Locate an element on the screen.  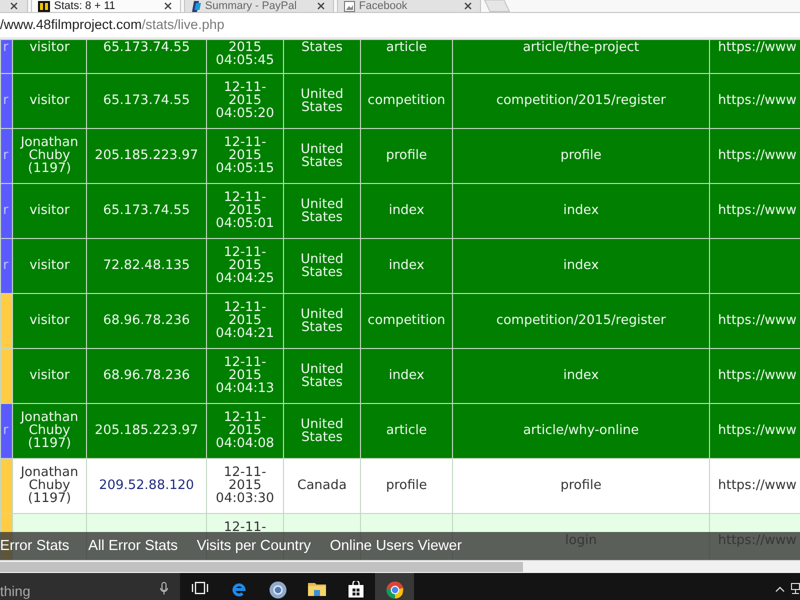
table-cell: 12-11-2015 04:04:25 is located at coordinates (245, 265).